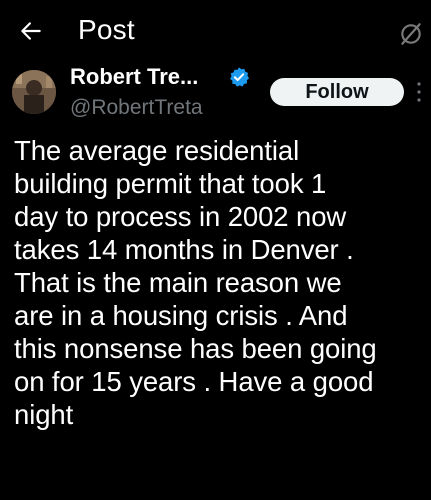 This screenshot has height=500, width=431. Describe the element at coordinates (240, 77) in the screenshot. I see `verified-badge-icon` at that location.